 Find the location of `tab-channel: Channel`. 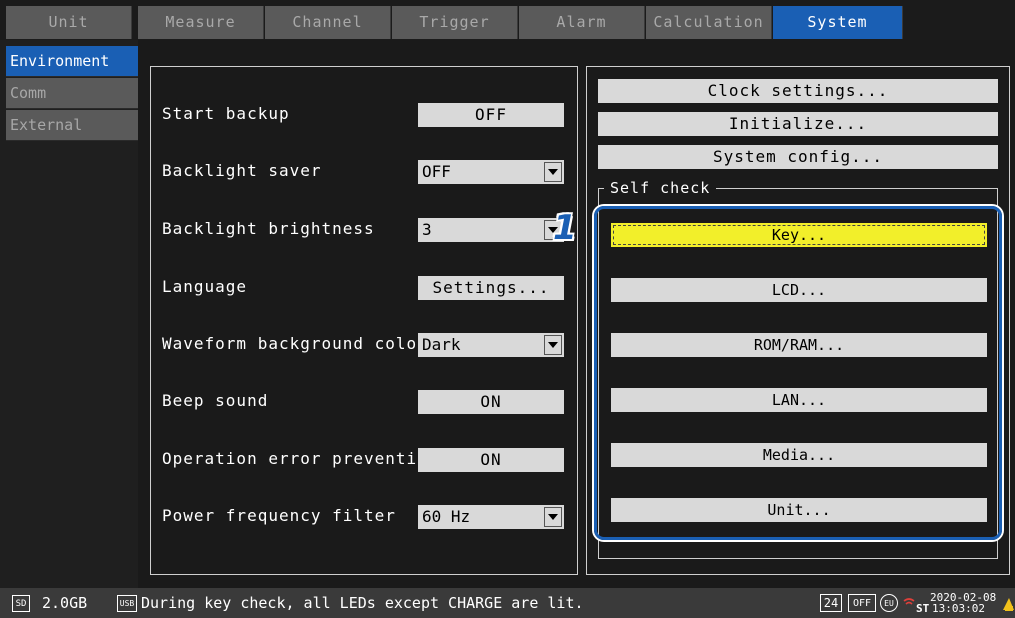

tab-channel: Channel is located at coordinates (328, 22).